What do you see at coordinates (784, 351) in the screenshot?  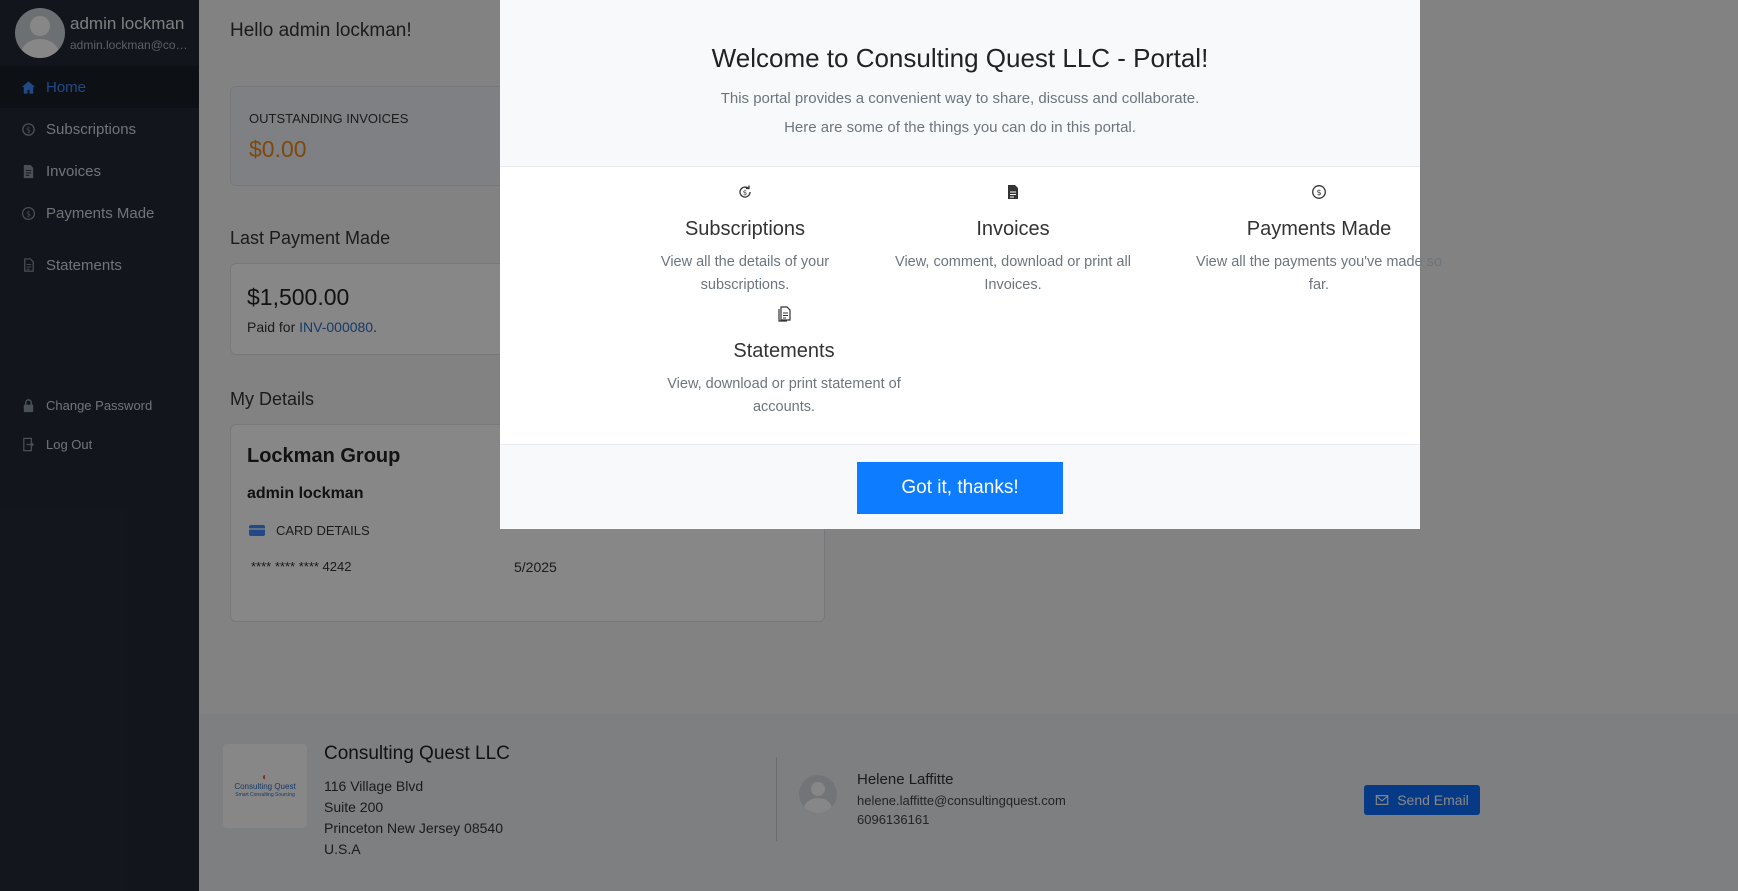 I see `feature-title: Statements` at bounding box center [784, 351].